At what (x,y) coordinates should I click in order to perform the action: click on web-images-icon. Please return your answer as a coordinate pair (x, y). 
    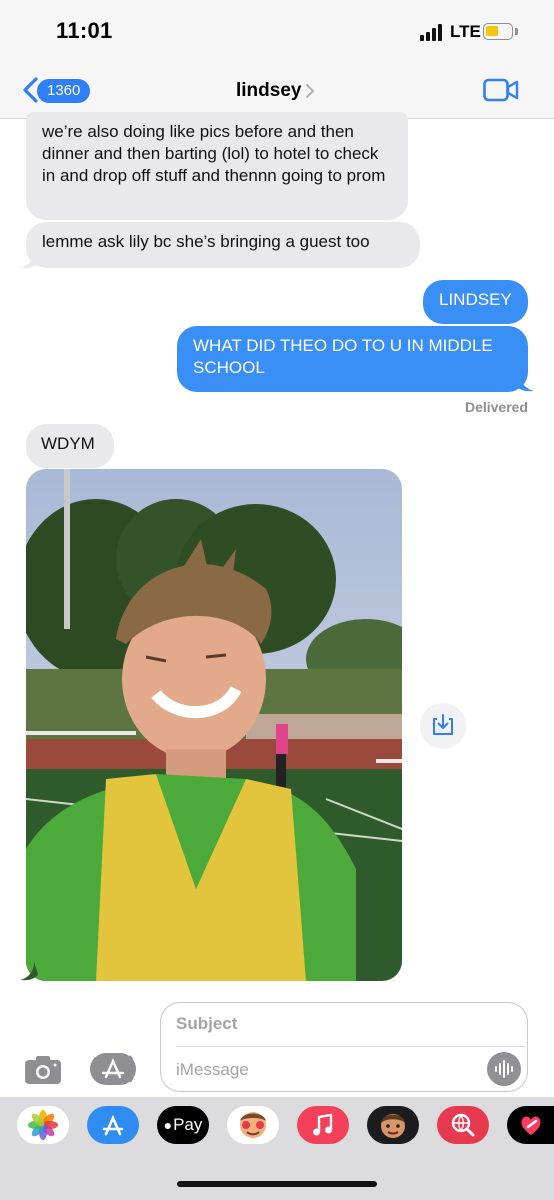
    Looking at the image, I should click on (463, 1125).